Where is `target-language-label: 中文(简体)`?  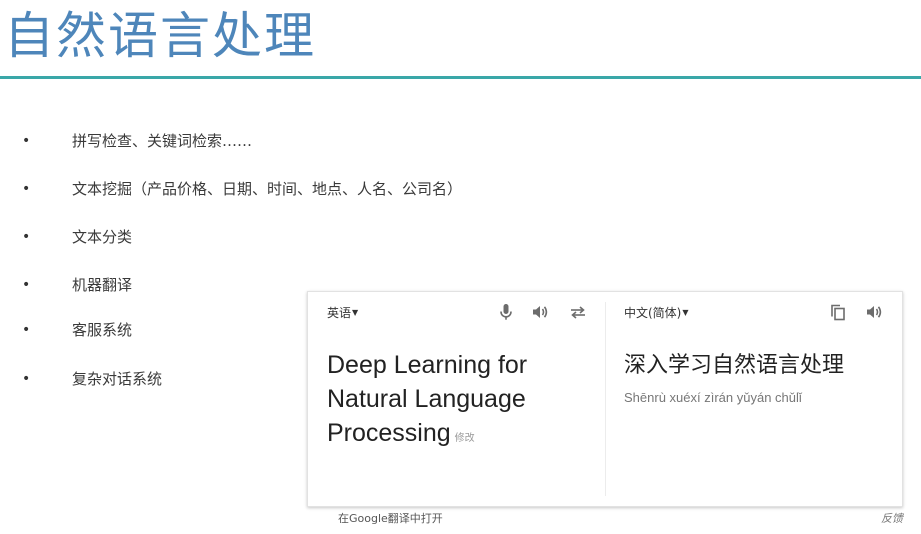
target-language-label: 中文(简体) is located at coordinates (653, 313).